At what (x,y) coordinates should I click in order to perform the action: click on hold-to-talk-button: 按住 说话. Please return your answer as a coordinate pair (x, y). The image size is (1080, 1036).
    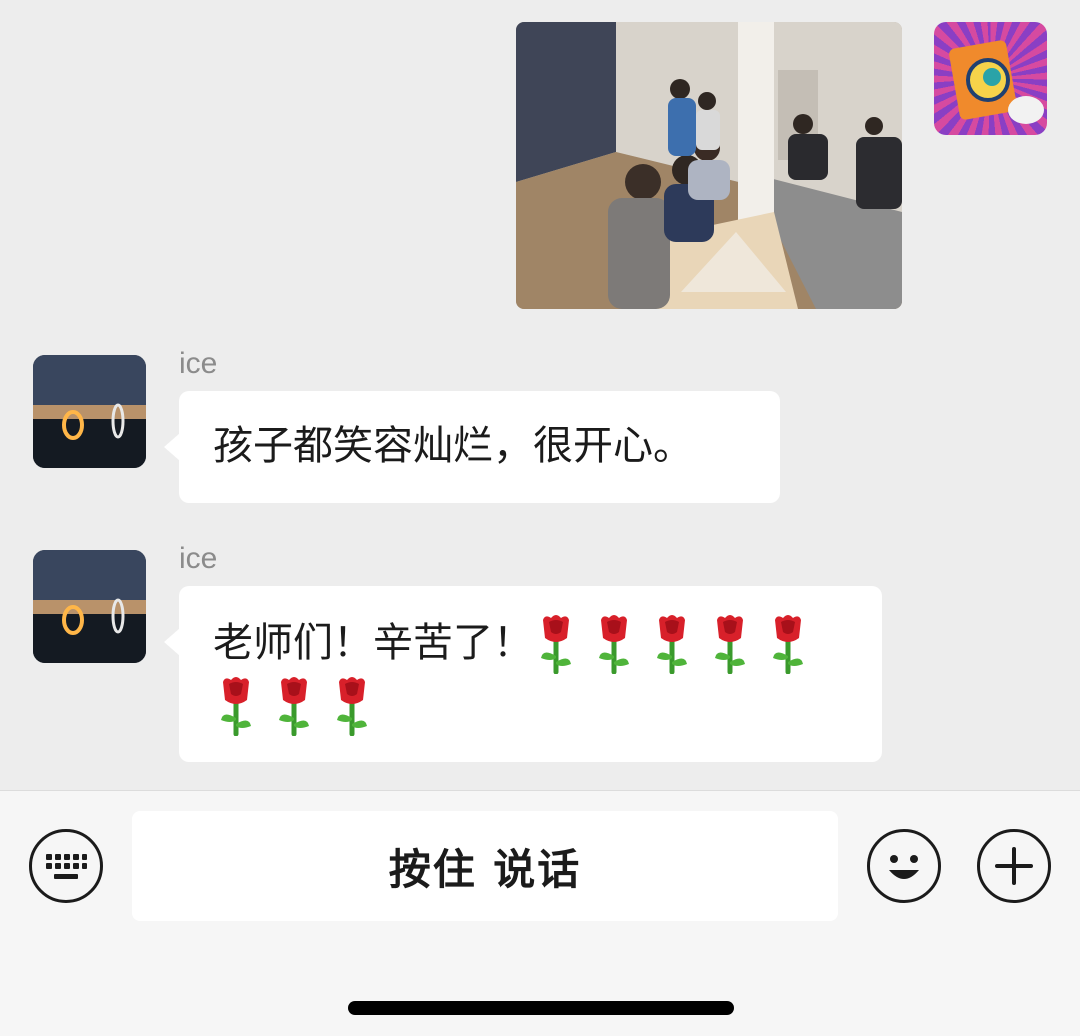
    Looking at the image, I should click on (485, 866).